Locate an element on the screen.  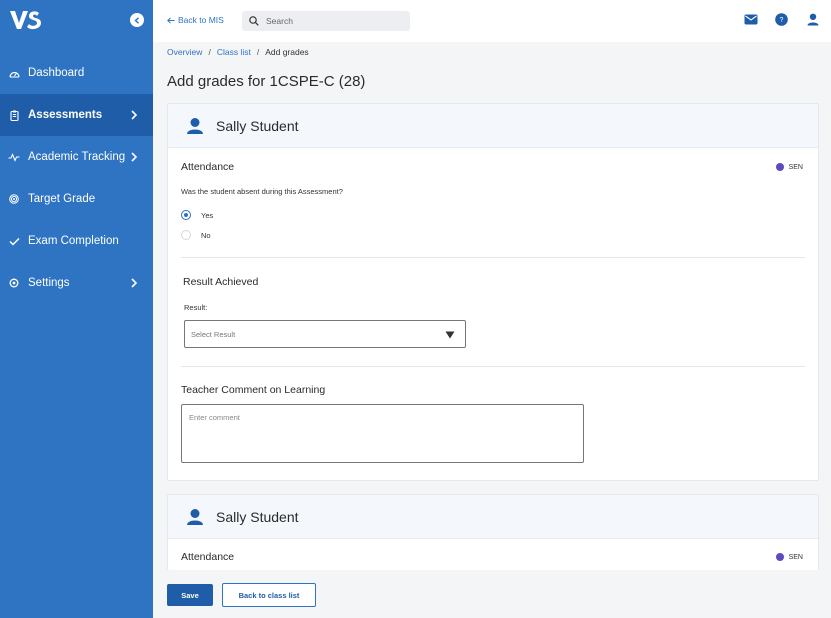
sidebar-item-label: Dashboard is located at coordinates (56, 73).